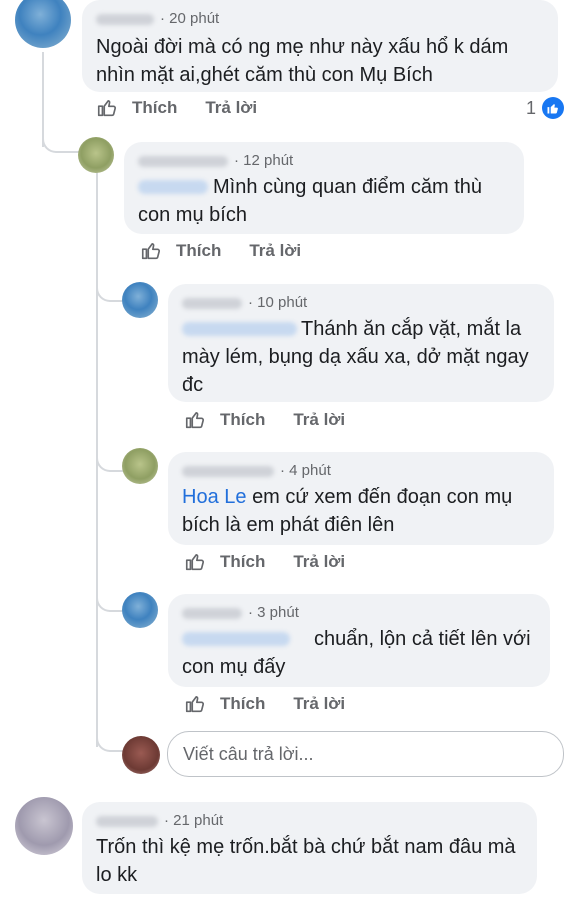 The width and height of the screenshot is (580, 903). What do you see at coordinates (157, 18) in the screenshot?
I see `comment-meta: · 20 phút` at bounding box center [157, 18].